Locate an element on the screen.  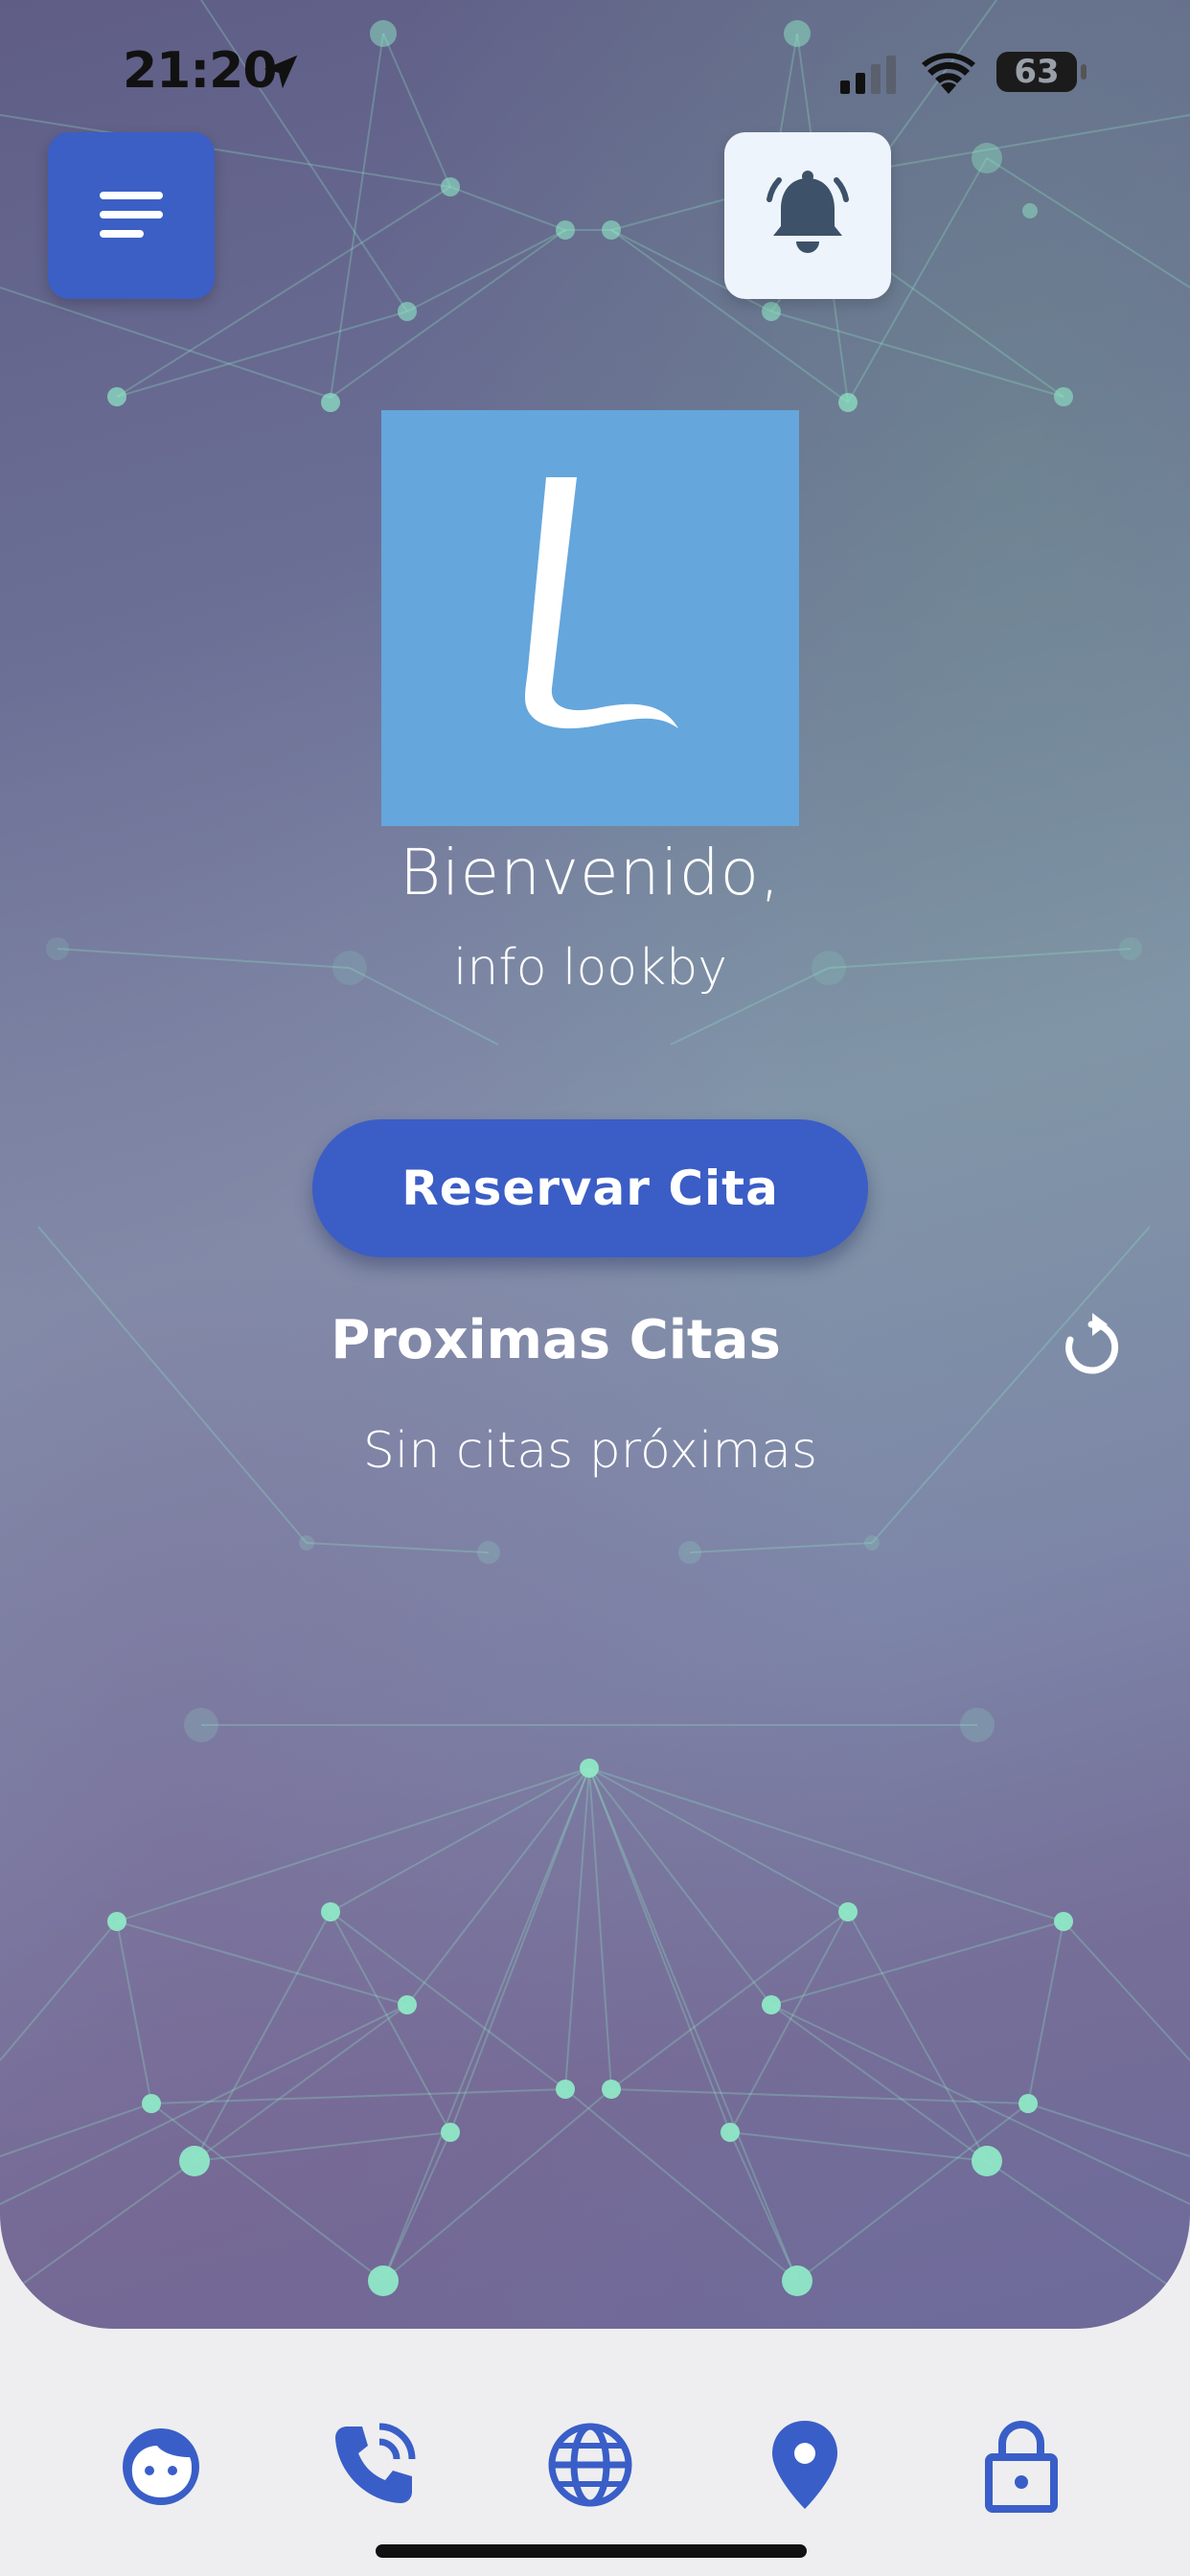
wifi-icon is located at coordinates (949, 73).